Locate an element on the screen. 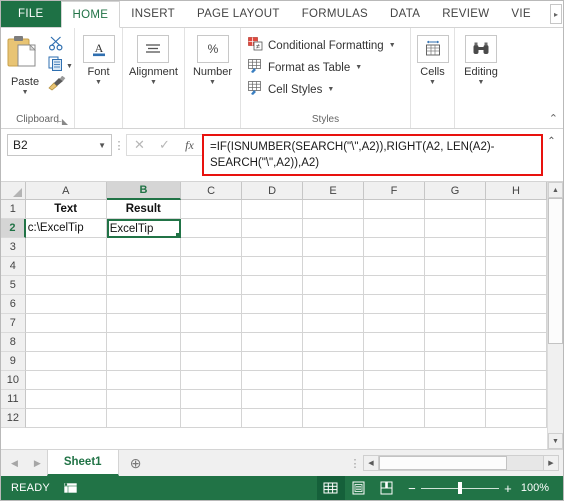 This screenshot has height=501, width=564. cell-E8 is located at coordinates (333, 342).